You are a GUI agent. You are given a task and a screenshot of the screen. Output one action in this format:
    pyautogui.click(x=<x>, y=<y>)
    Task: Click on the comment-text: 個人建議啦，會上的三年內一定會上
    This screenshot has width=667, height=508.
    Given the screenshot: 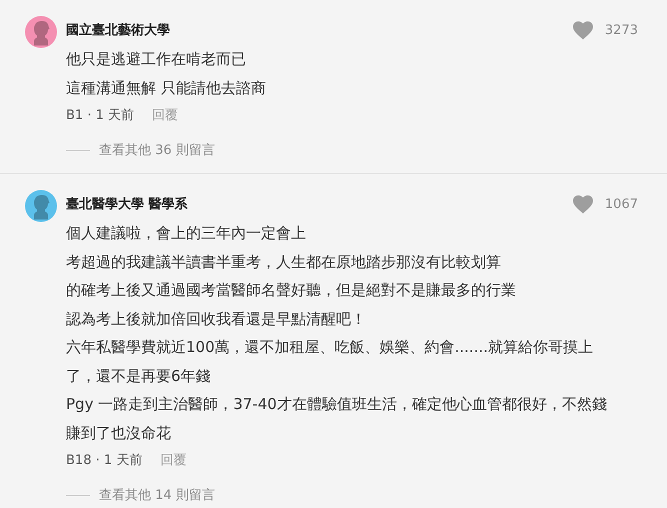 What is the action you would take?
    pyautogui.click(x=186, y=233)
    